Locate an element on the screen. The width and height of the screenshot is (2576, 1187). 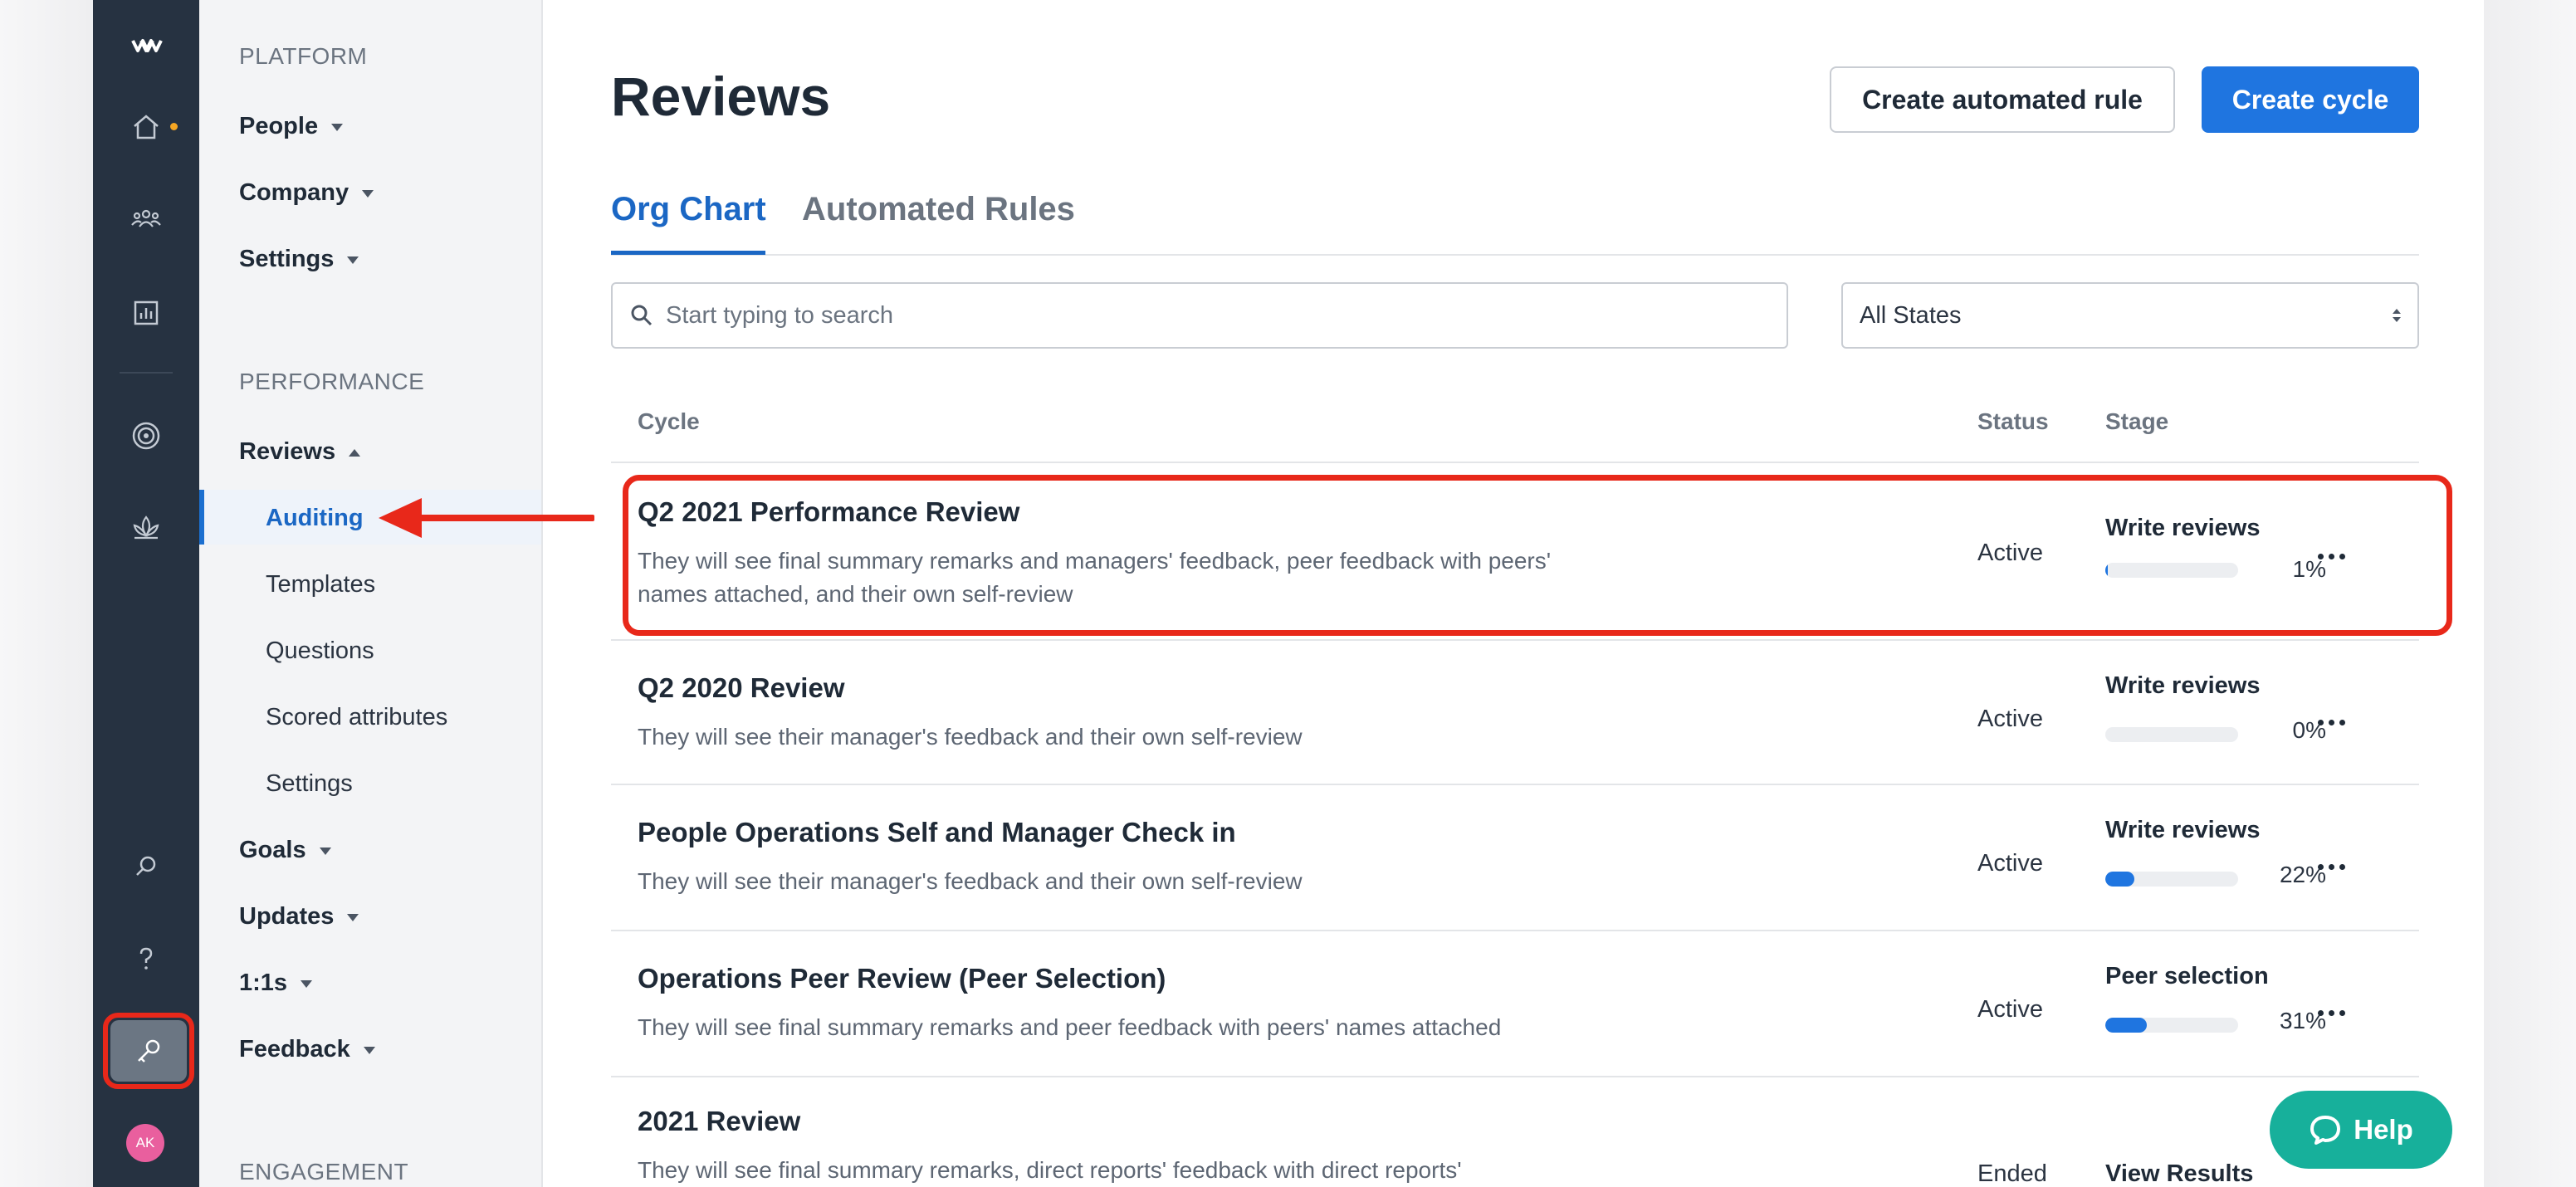
icon-rail is located at coordinates (146, 593).